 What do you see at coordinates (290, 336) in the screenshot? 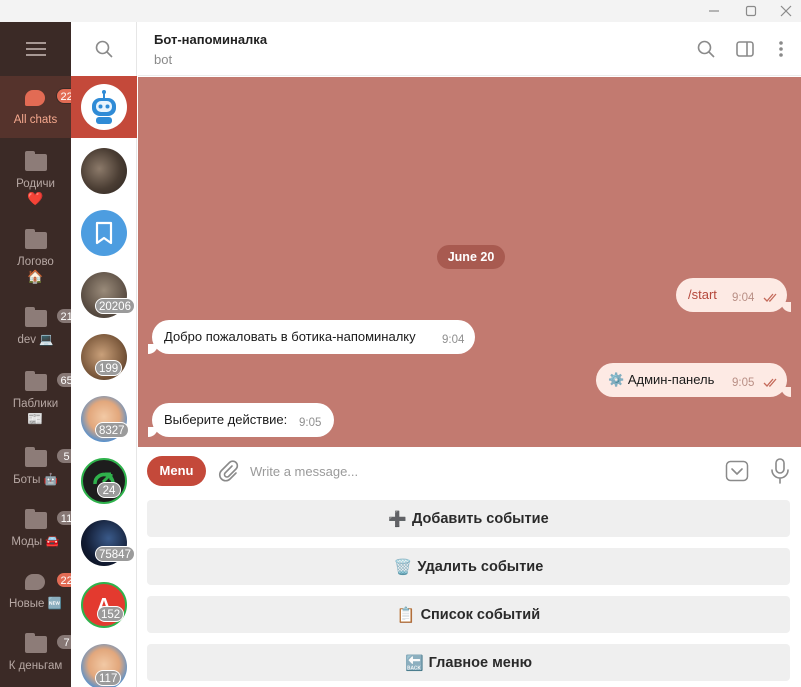
I see `message-text: Добро пожаловать в ботика-напоминалку` at bounding box center [290, 336].